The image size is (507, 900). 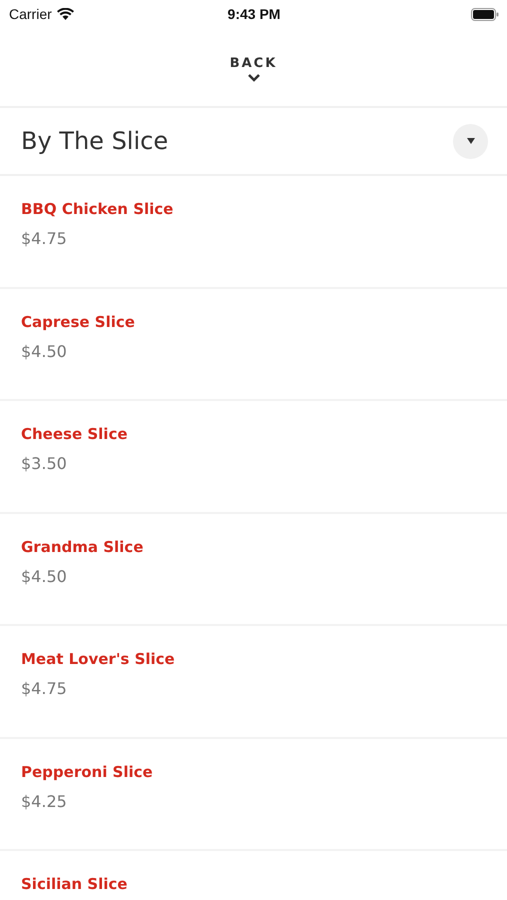 I want to click on caret-icon, so click(x=470, y=141).